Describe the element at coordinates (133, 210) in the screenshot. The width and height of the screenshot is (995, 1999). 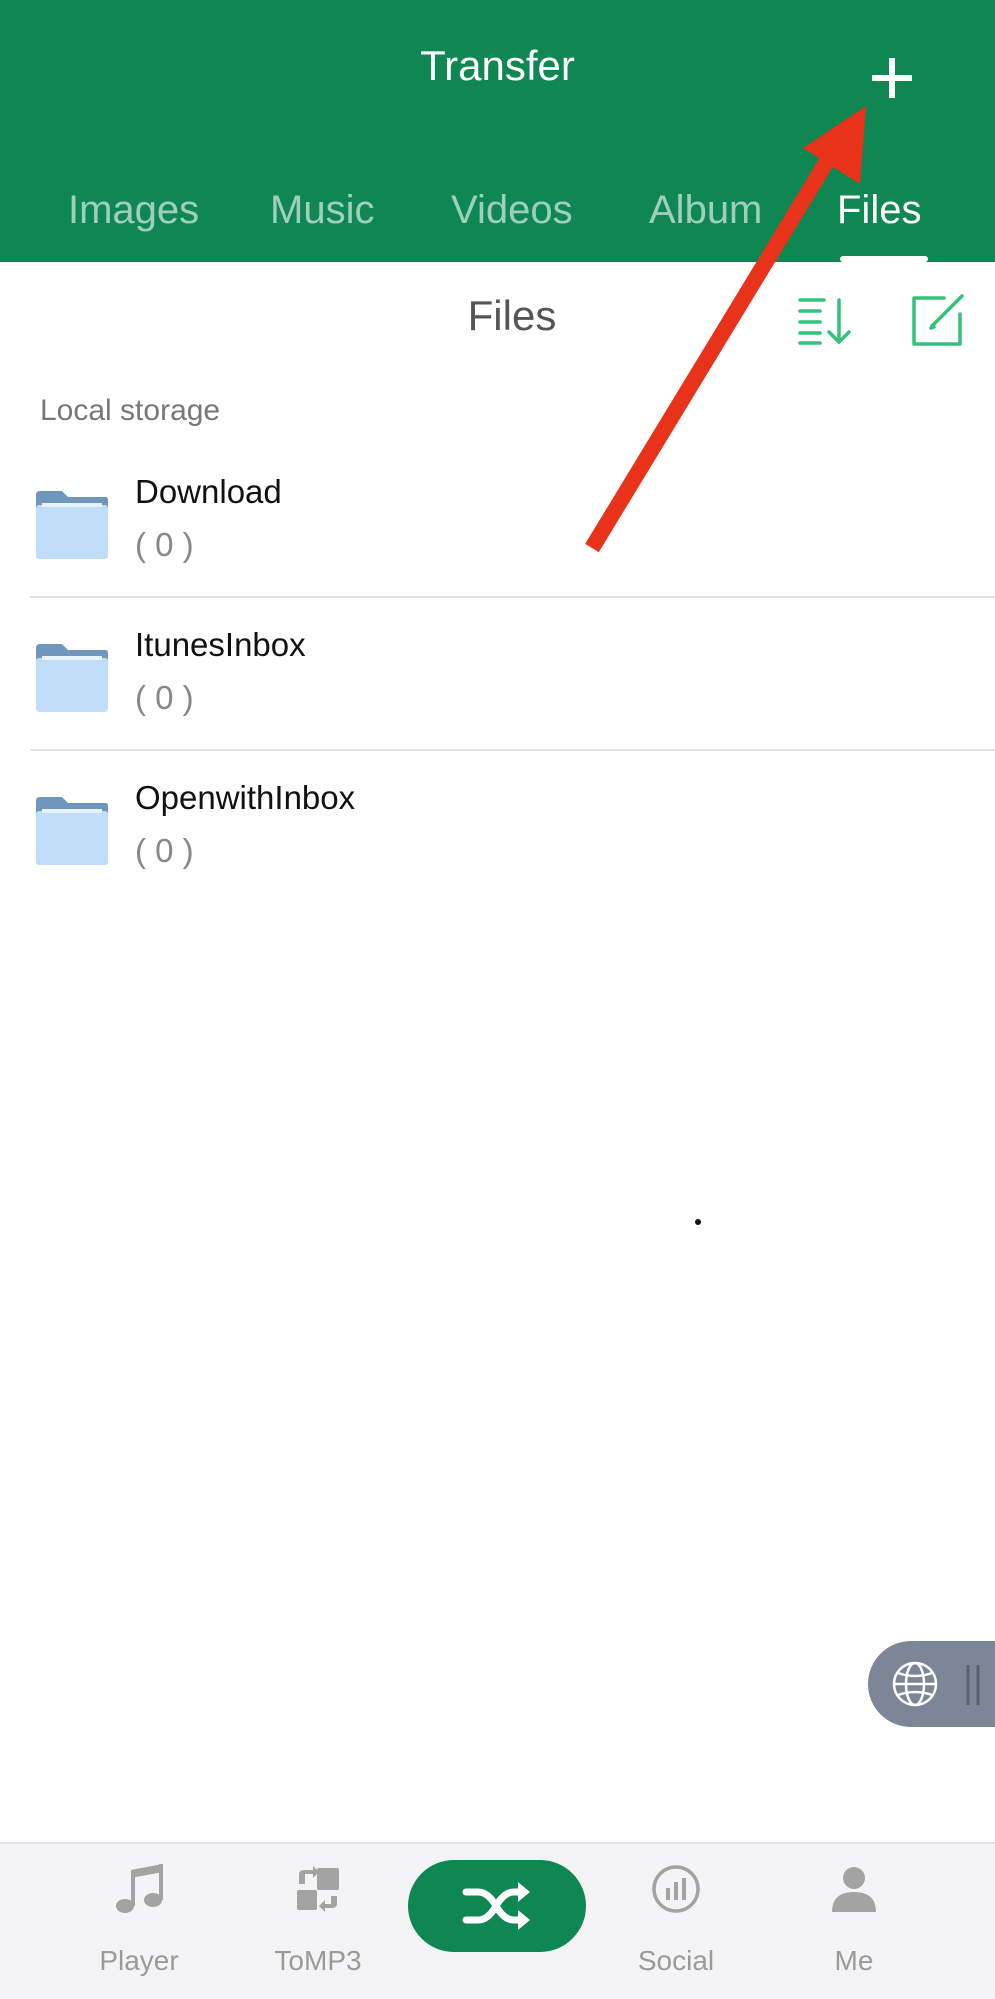
I see `tab-images: Images` at that location.